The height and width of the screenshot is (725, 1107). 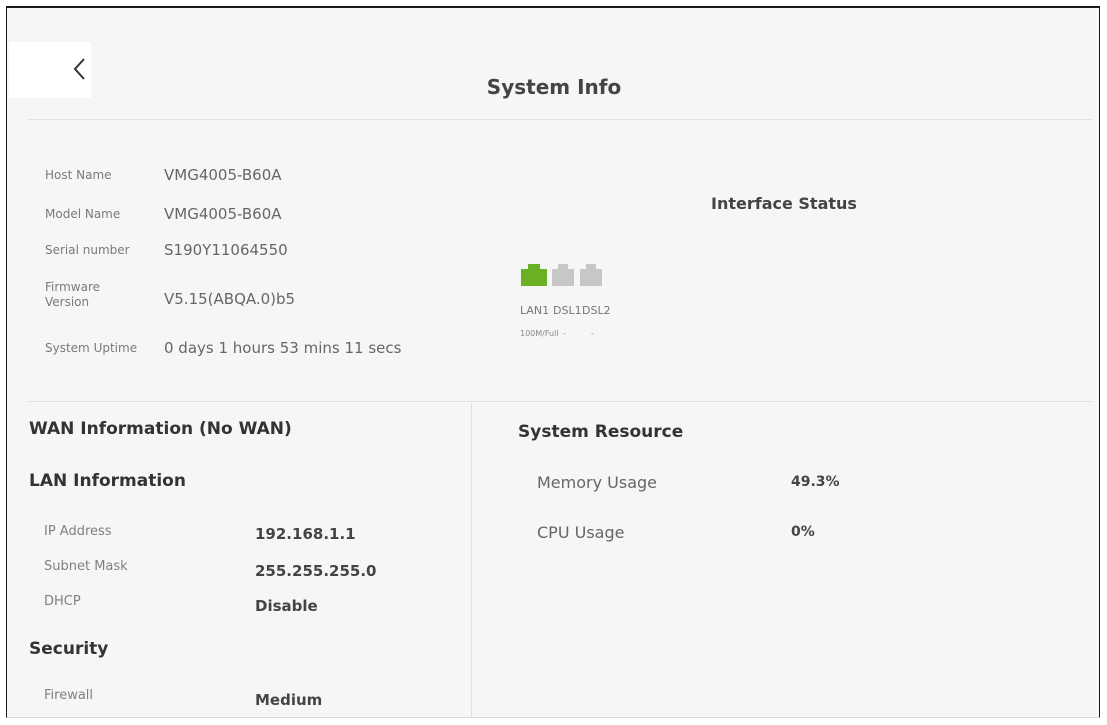 I want to click on dsl1-port-icon, so click(x=563, y=277).